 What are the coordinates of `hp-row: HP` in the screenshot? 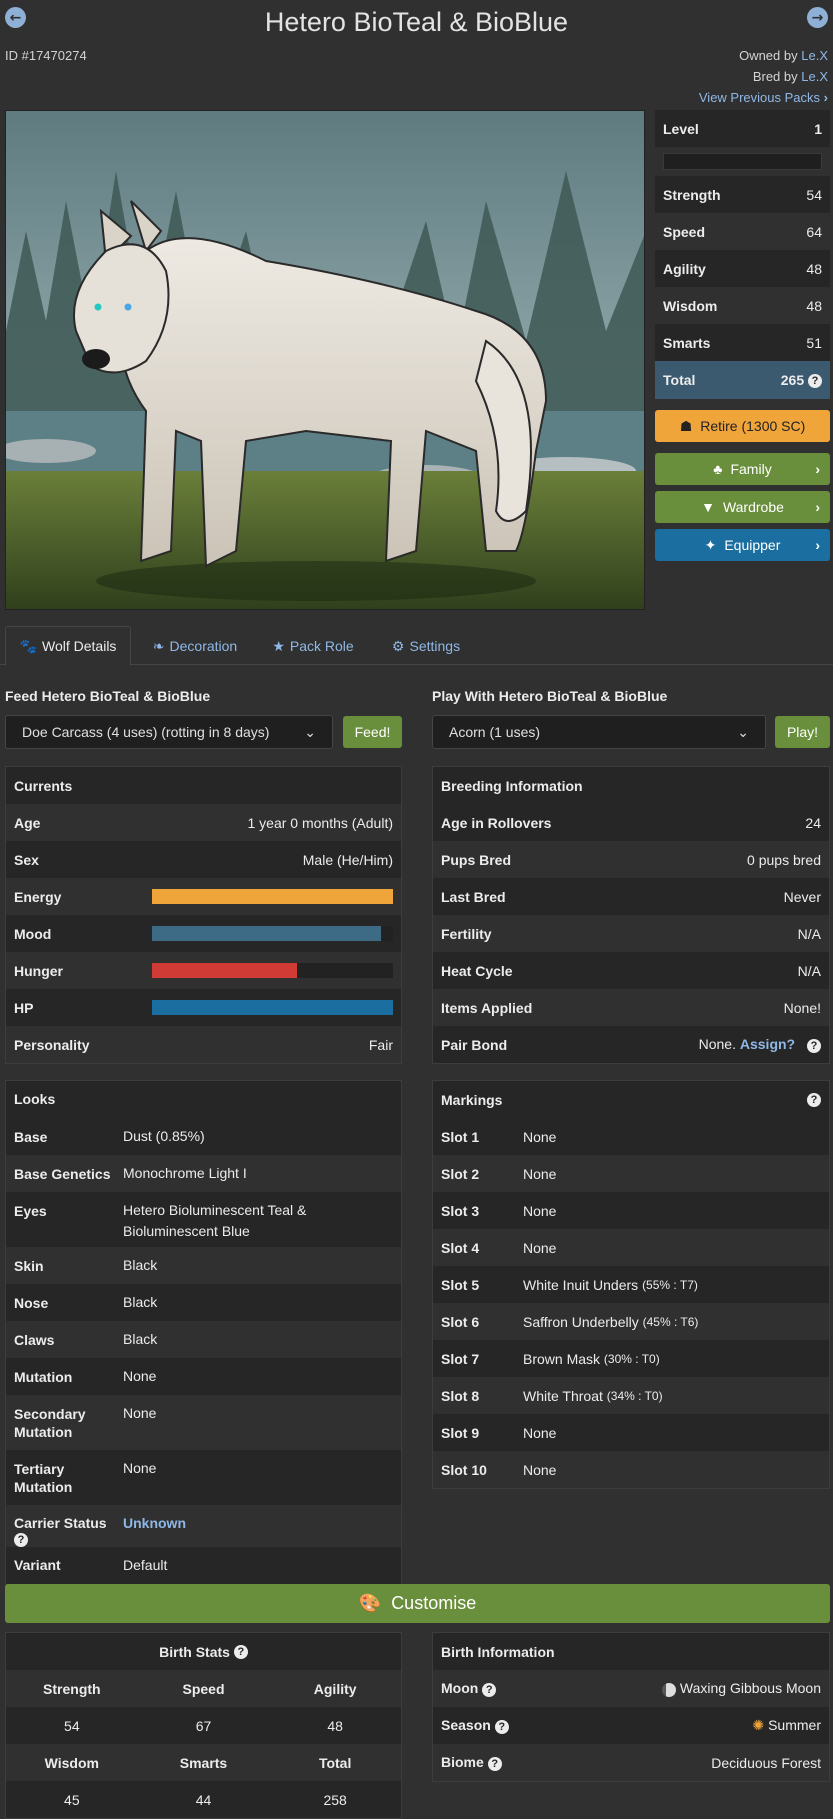 It's located at (203, 1007).